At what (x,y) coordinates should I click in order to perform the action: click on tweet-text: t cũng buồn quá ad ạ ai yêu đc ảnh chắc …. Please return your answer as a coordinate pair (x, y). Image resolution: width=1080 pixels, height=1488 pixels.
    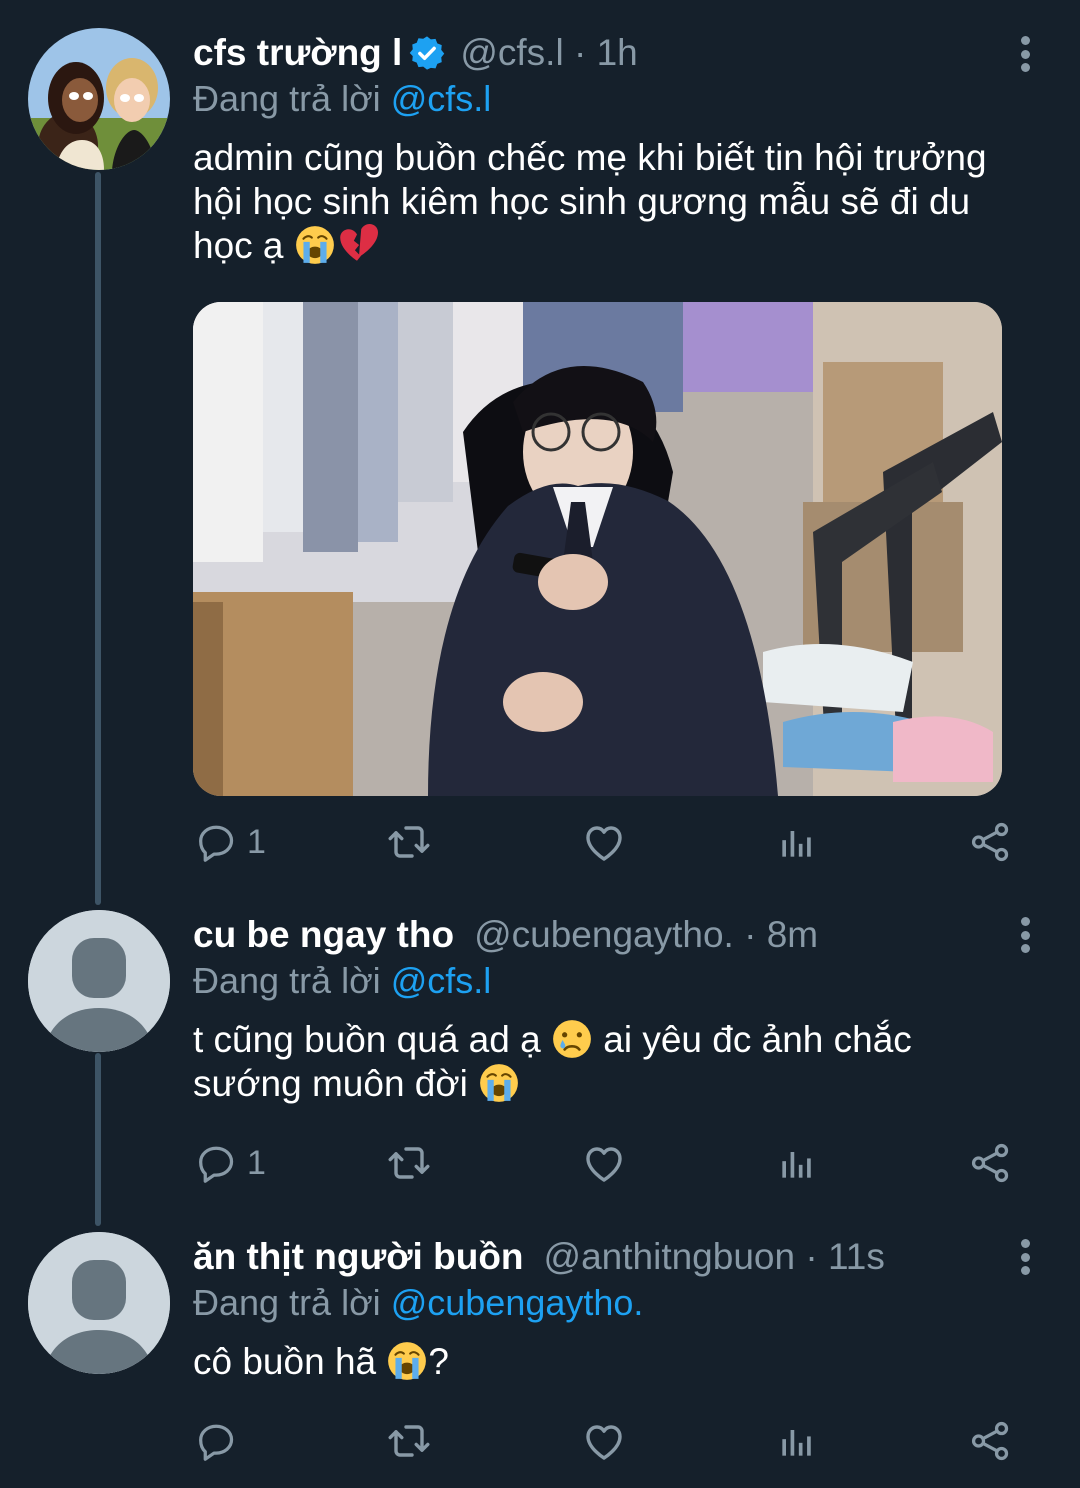
    Looking at the image, I should click on (616, 1062).